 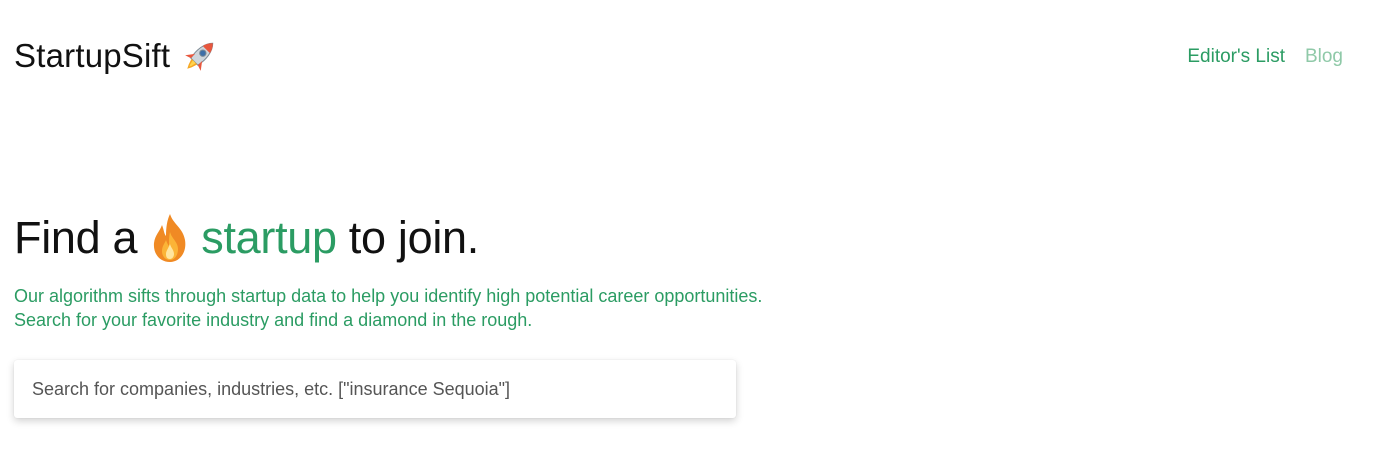 What do you see at coordinates (1236, 57) in the screenshot?
I see `nav-link-editors-list: Editor's List` at bounding box center [1236, 57].